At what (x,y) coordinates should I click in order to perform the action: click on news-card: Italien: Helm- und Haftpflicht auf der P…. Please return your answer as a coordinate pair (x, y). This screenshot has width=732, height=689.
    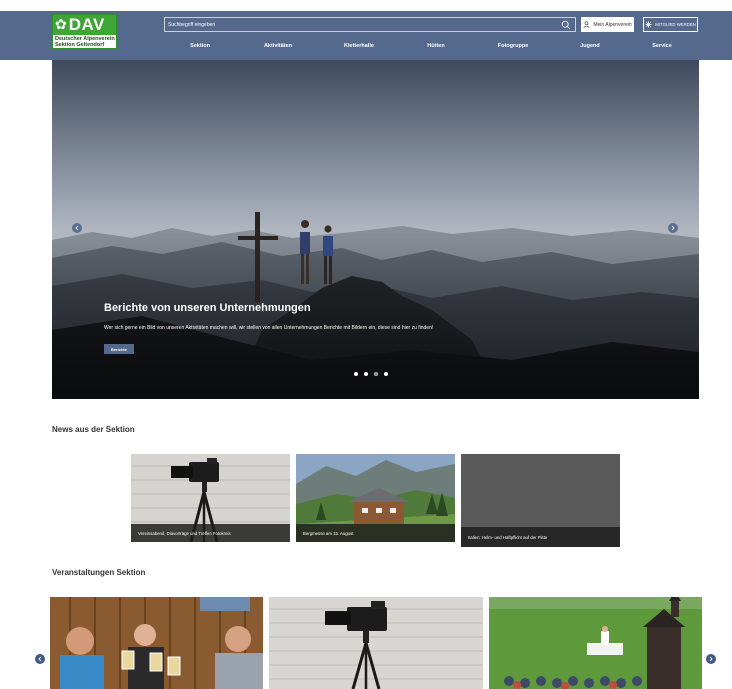
    Looking at the image, I should click on (540, 500).